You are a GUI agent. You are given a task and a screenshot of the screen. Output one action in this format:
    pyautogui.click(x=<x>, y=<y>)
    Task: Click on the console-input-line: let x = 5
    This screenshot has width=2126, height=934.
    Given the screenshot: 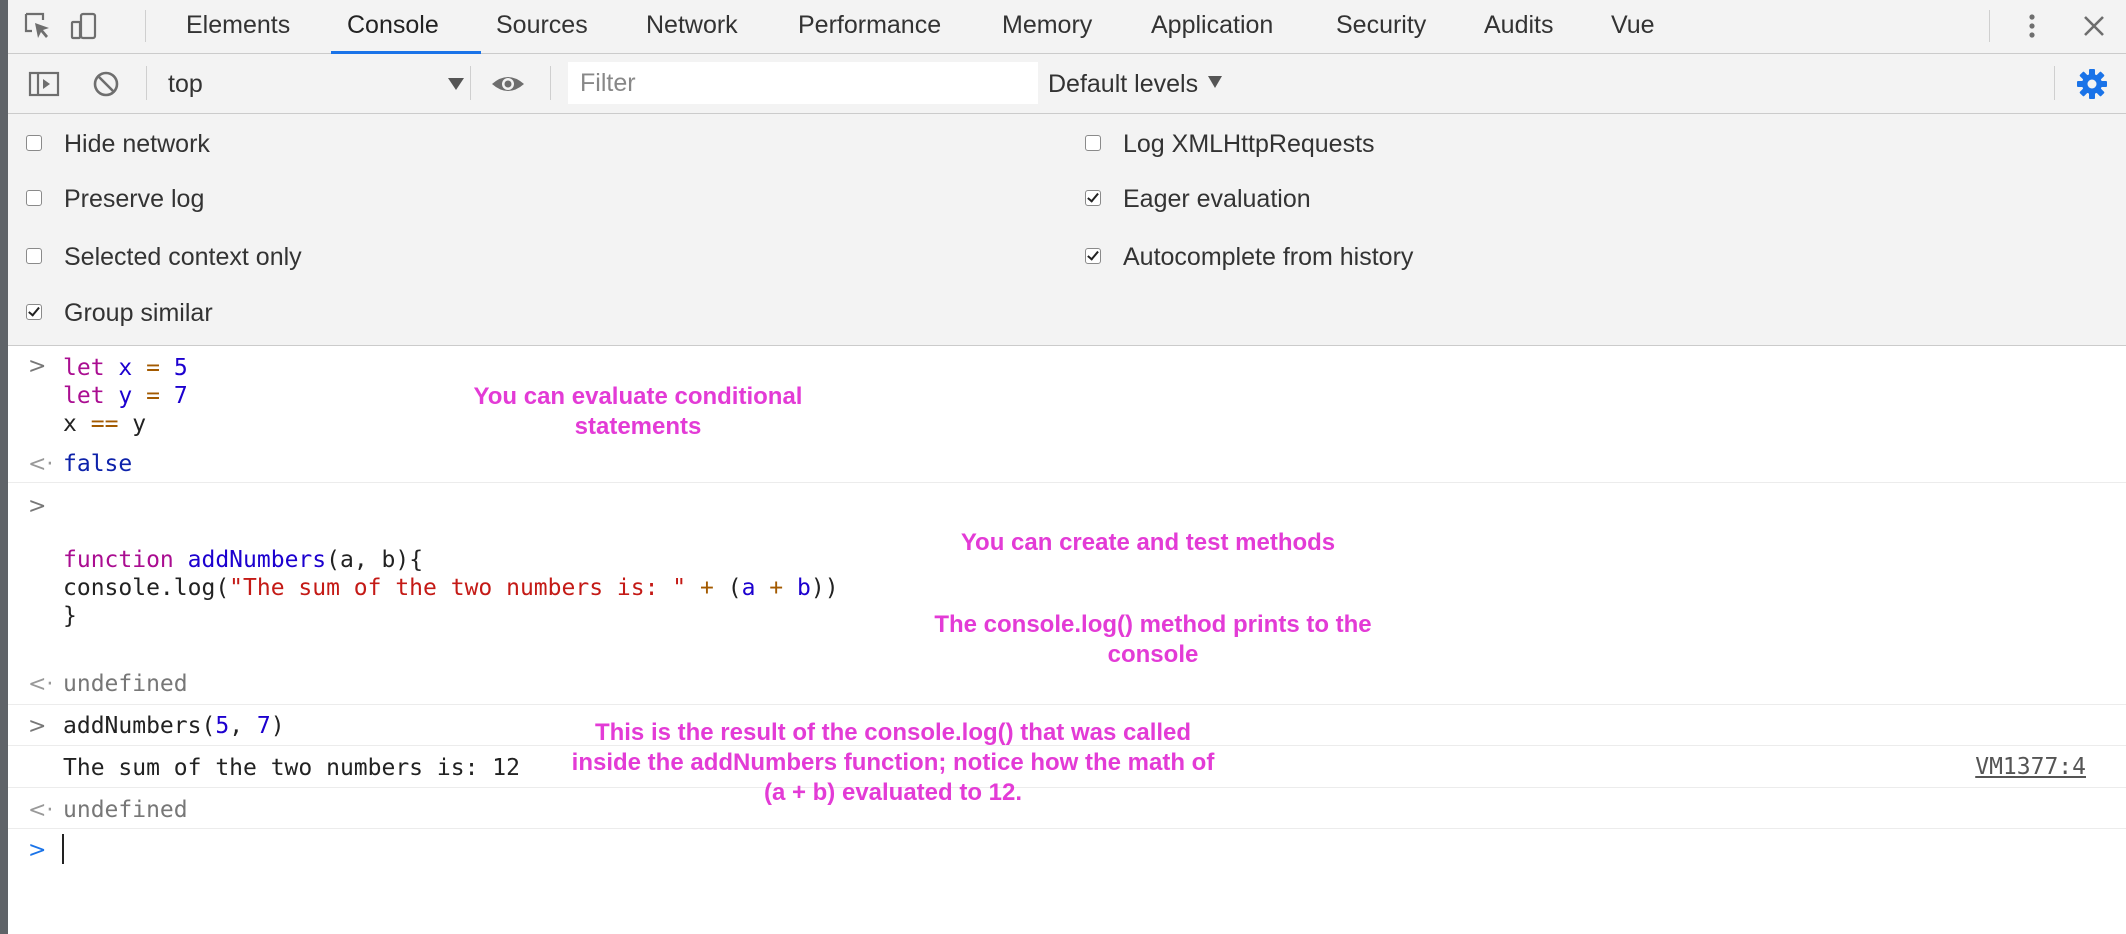 What is the action you would take?
    pyautogui.click(x=125, y=368)
    